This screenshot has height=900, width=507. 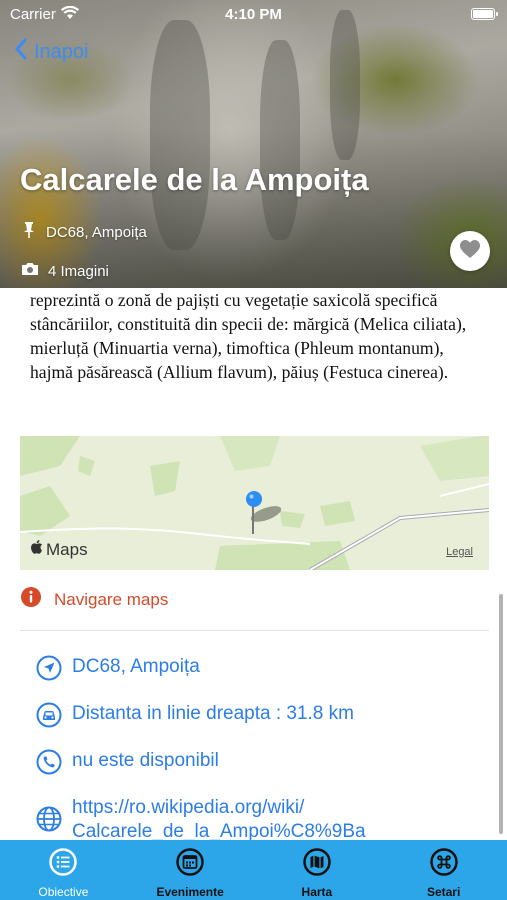 I want to click on tab-harta: Harta, so click(x=317, y=870).